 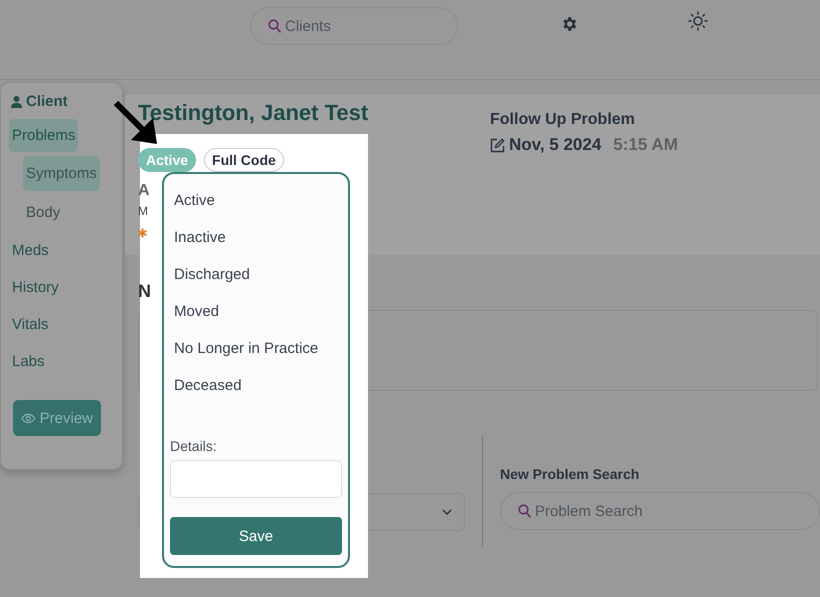 What do you see at coordinates (256, 536) in the screenshot?
I see `save-button: Save` at bounding box center [256, 536].